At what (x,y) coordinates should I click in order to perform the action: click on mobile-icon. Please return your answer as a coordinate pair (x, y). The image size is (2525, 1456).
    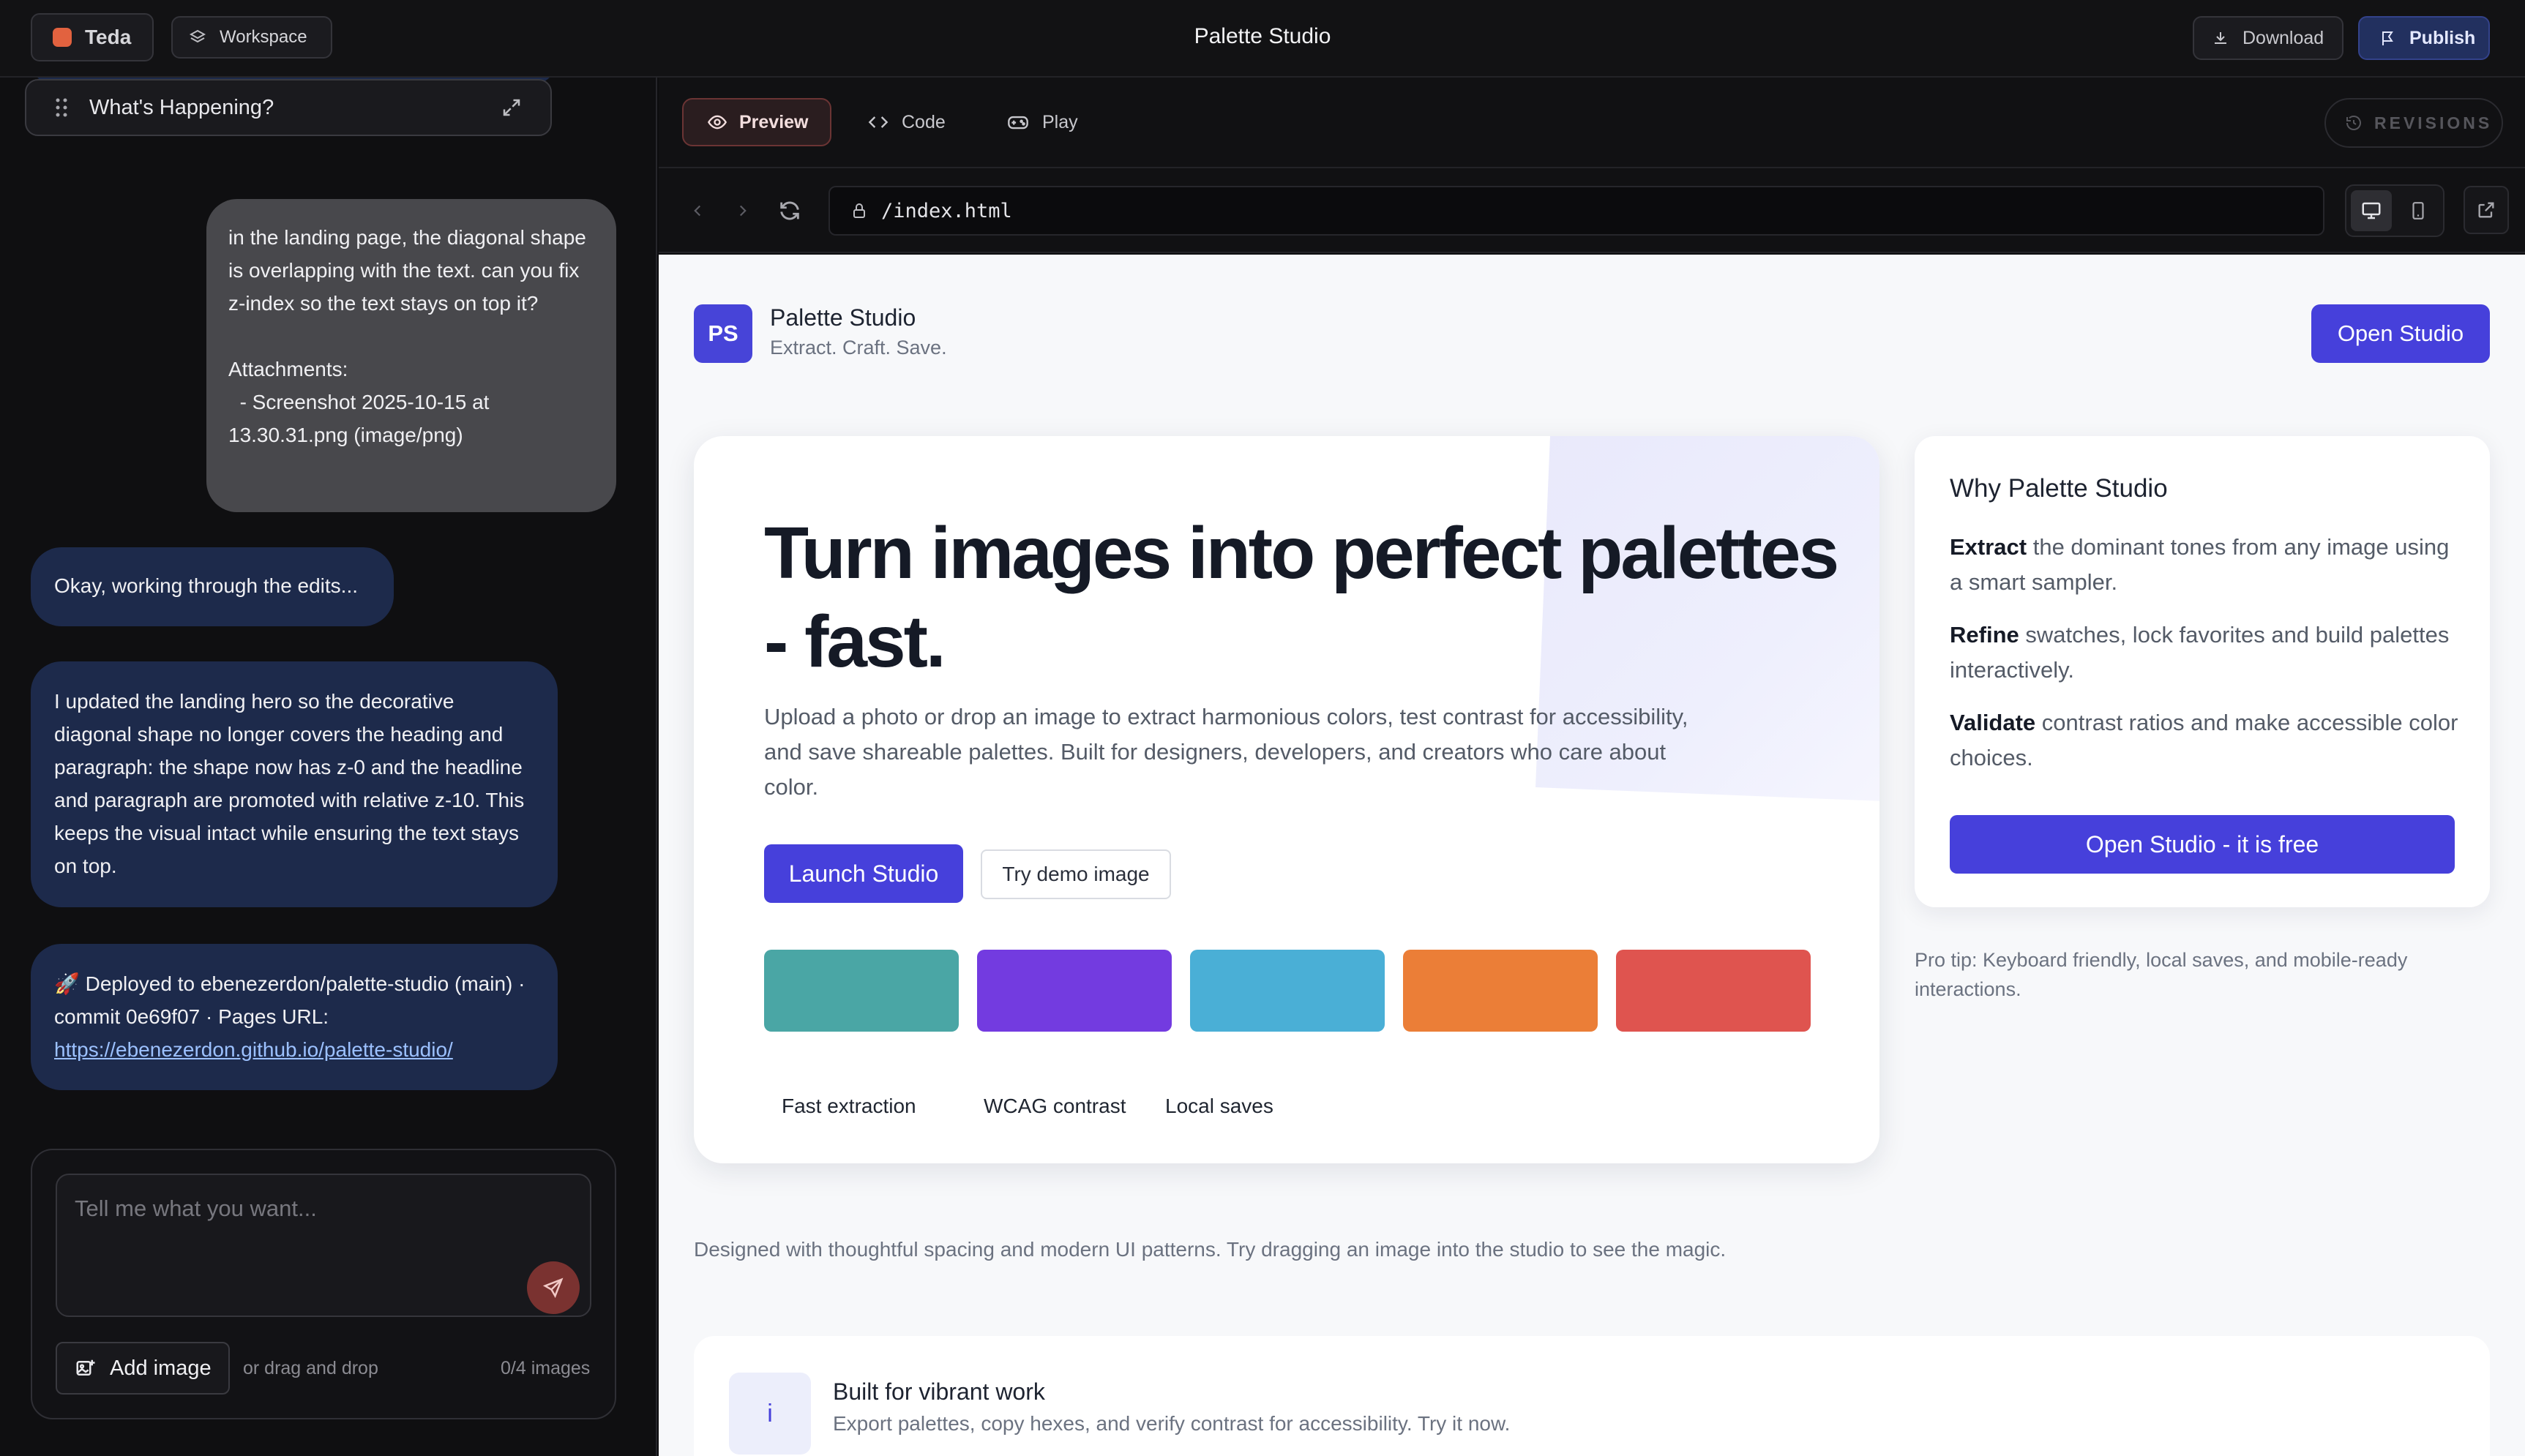
    Looking at the image, I should click on (2418, 211).